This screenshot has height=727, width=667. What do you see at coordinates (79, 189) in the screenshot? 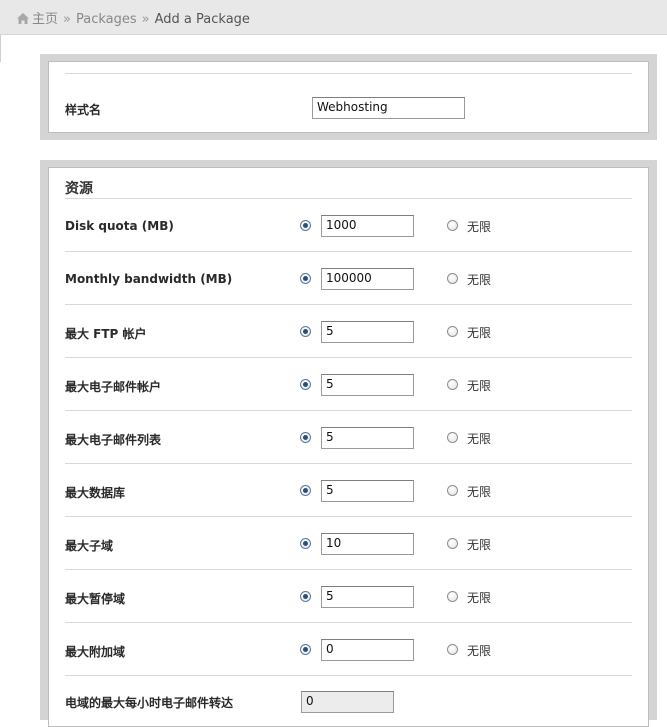
I see `resources-title: 资源` at bounding box center [79, 189].